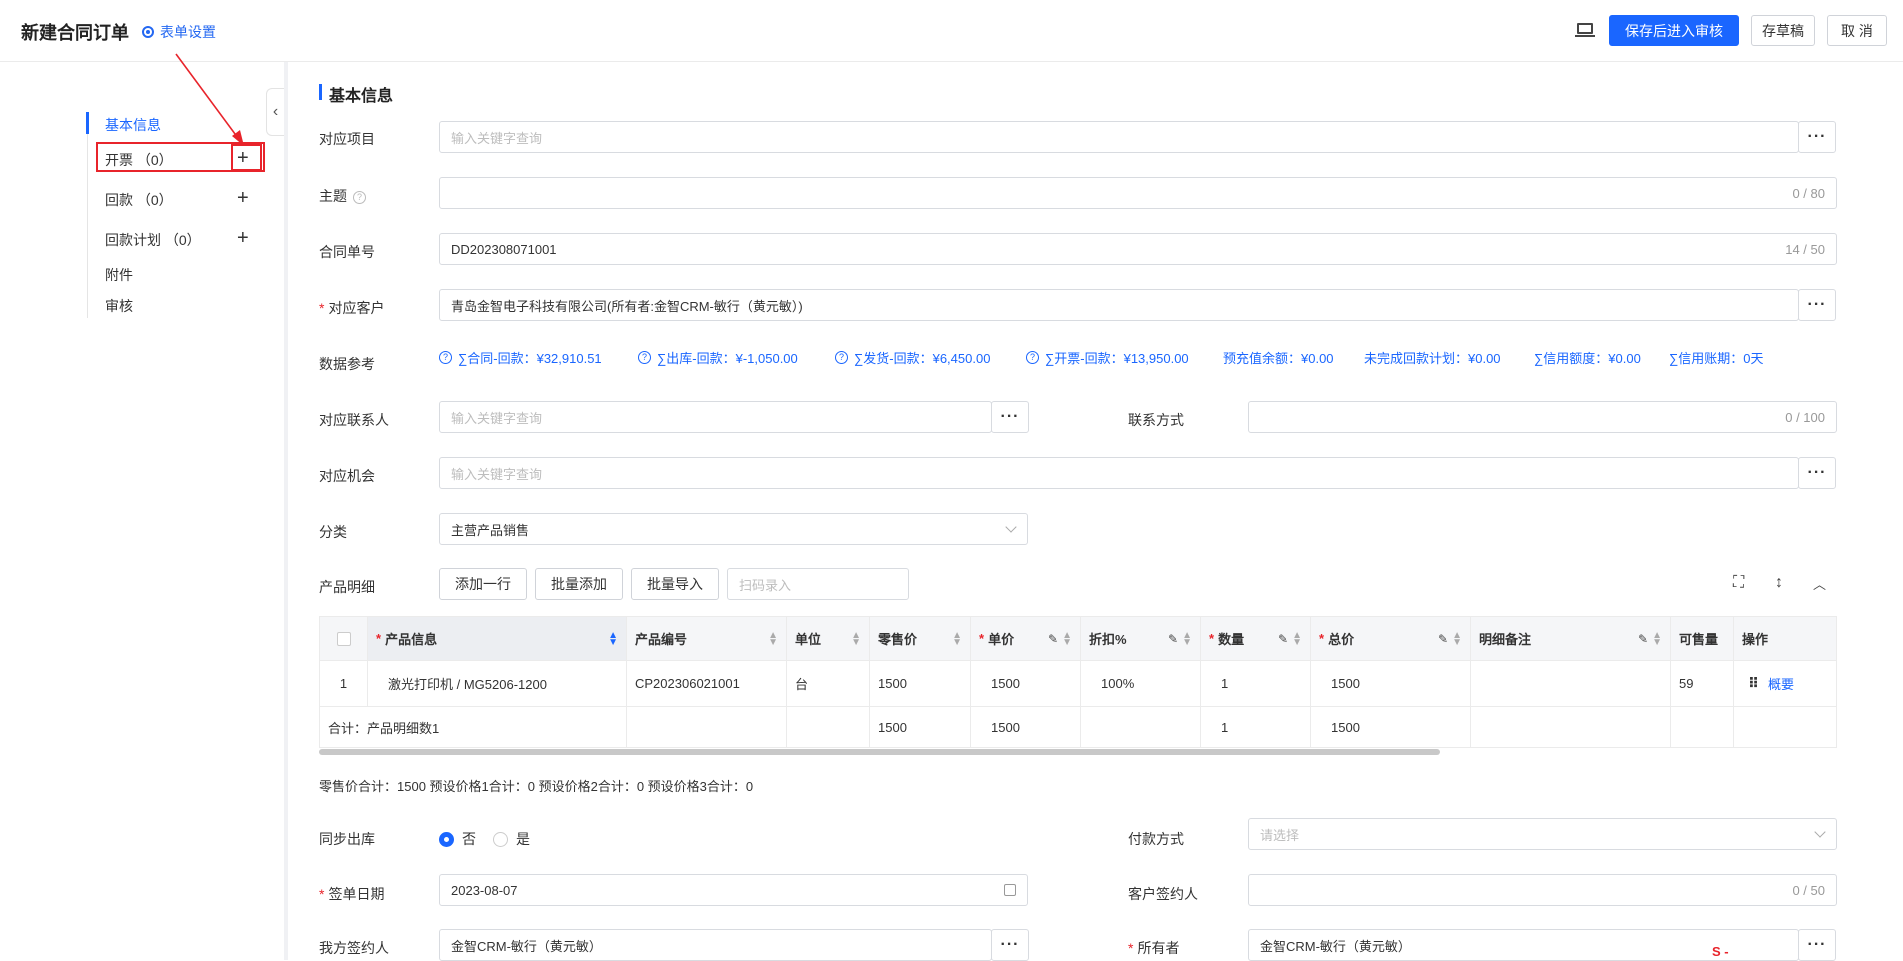  Describe the element at coordinates (1011, 527) in the screenshot. I see `chevron-down-icon` at that location.